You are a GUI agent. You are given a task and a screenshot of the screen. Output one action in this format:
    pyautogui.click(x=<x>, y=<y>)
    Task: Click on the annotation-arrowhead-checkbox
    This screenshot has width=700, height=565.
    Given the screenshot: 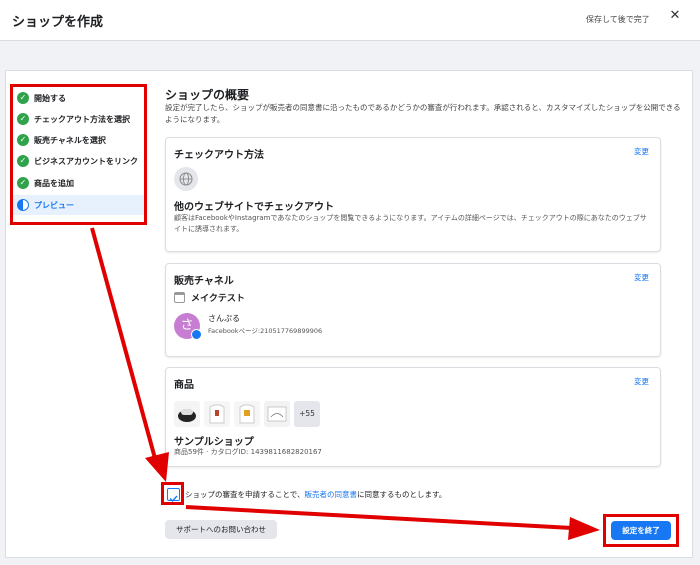 What is the action you would take?
    pyautogui.click(x=157, y=467)
    